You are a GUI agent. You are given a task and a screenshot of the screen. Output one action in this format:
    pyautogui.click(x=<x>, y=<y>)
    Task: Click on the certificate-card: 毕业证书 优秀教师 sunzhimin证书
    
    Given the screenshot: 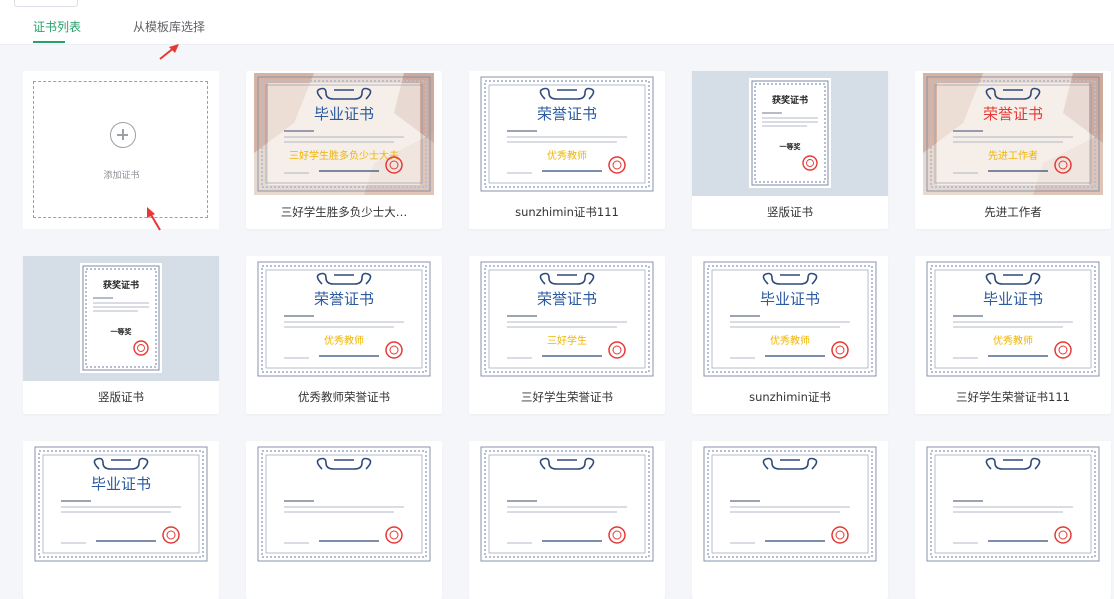 What is the action you would take?
    pyautogui.click(x=790, y=335)
    